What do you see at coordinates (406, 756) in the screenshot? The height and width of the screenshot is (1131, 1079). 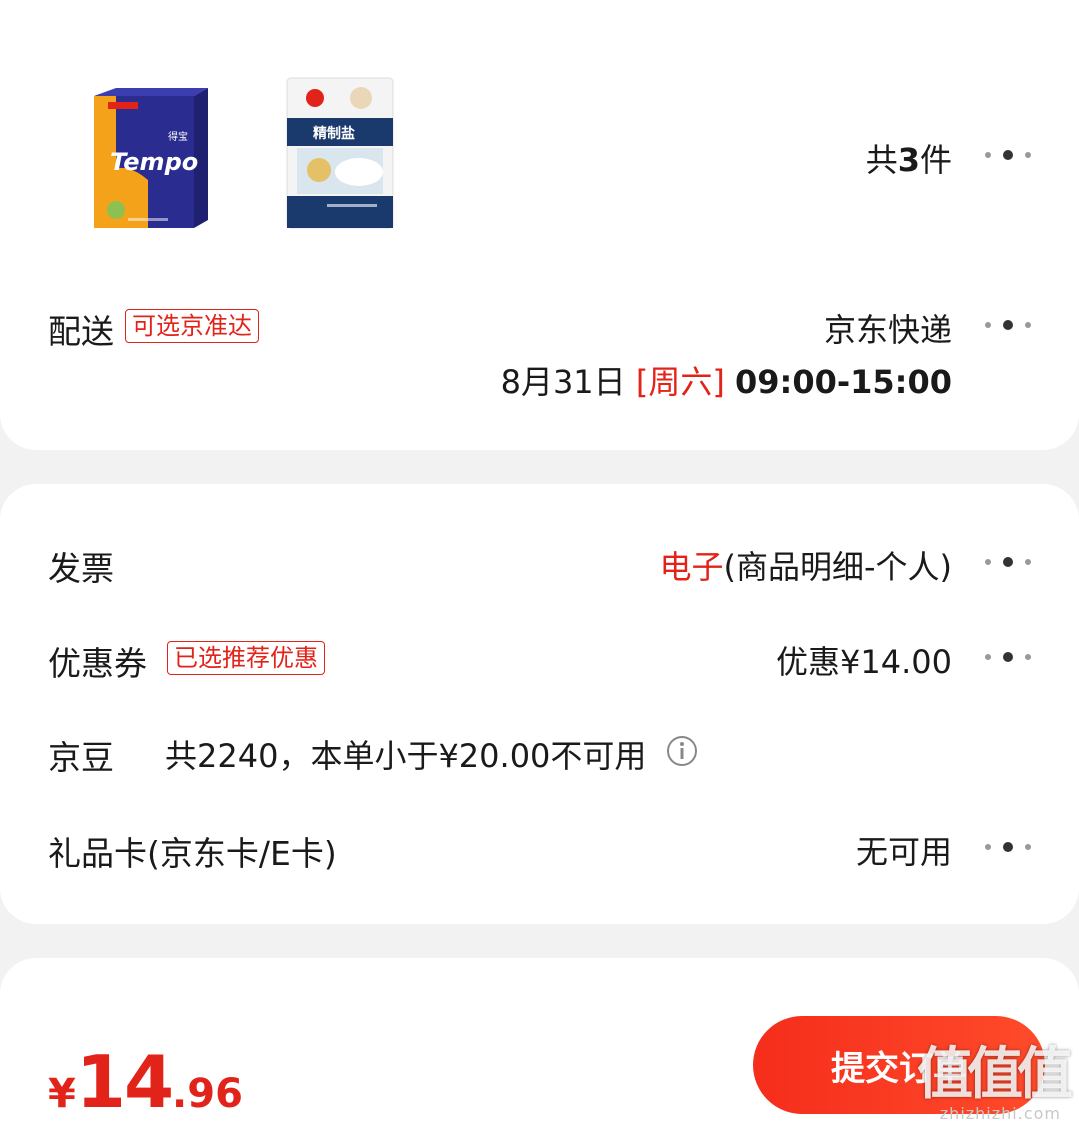 I see `jingdou-text: 共2240，本单小于¥20.00不可用` at bounding box center [406, 756].